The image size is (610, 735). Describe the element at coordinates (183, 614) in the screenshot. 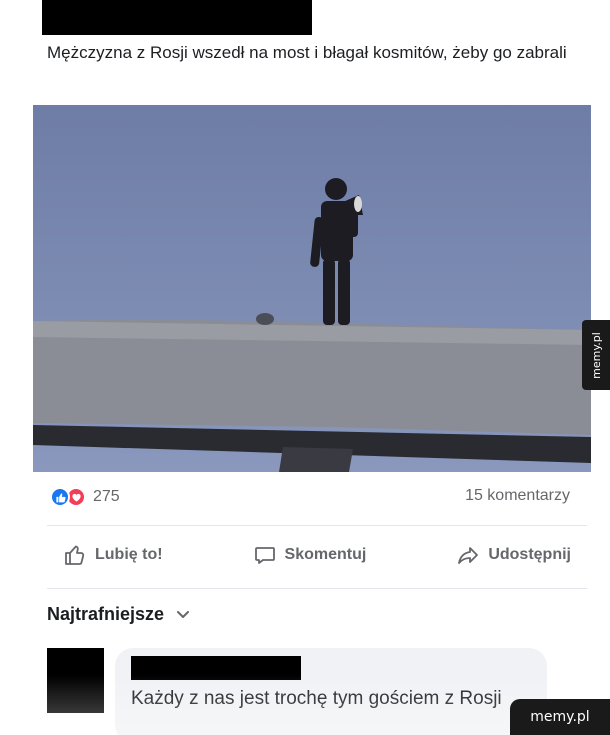

I see `chevron-down-icon` at that location.